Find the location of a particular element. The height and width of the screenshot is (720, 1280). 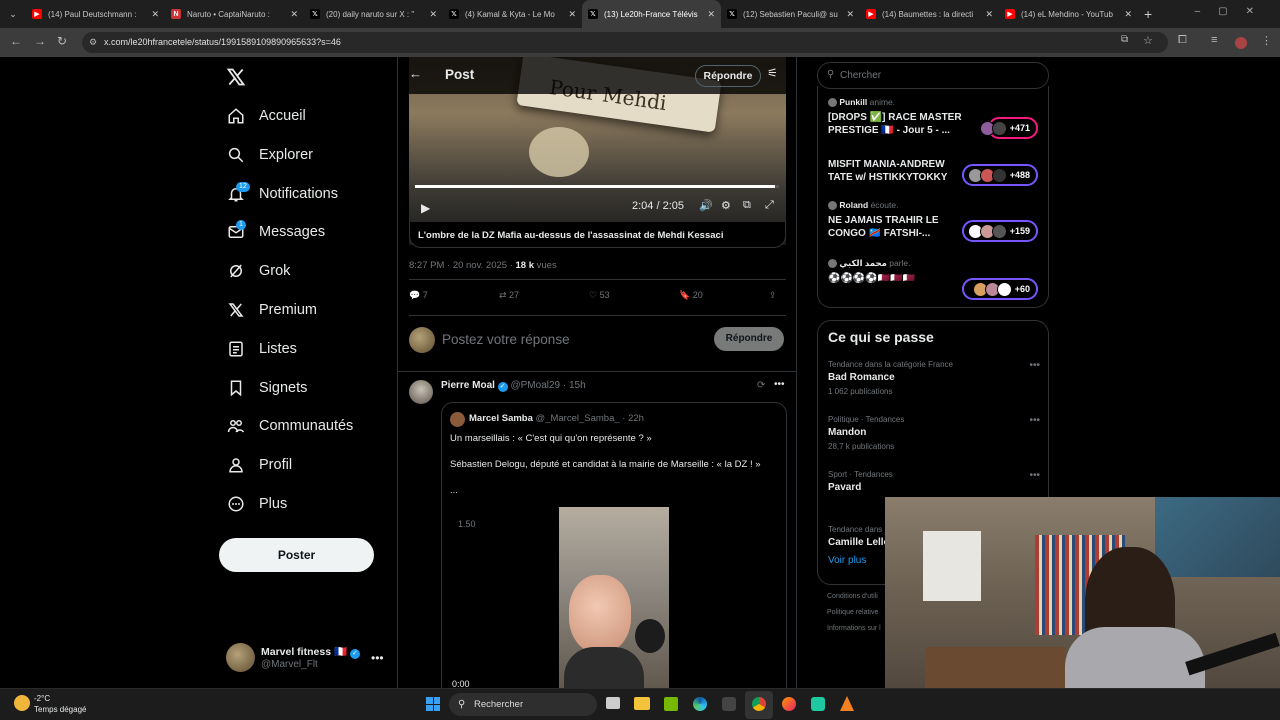

nav-item-communauts: Communautés is located at coordinates (289, 426).